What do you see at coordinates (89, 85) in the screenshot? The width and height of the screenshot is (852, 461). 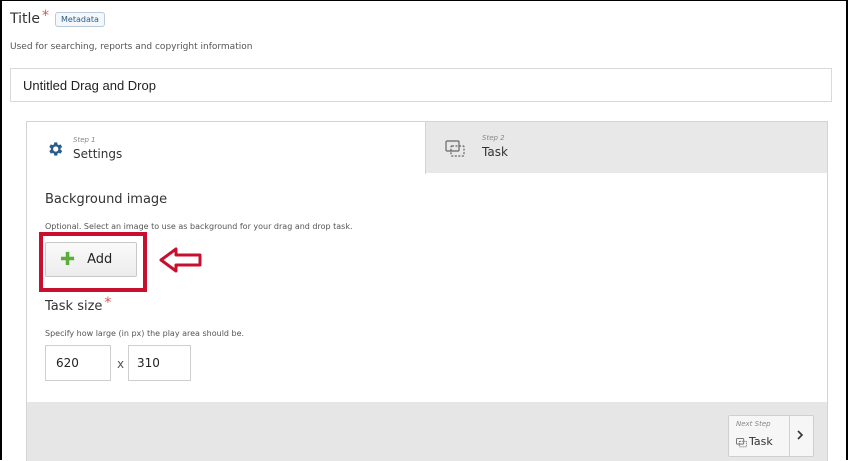 I see `title-input-value: Untitled Drag and Drop` at bounding box center [89, 85].